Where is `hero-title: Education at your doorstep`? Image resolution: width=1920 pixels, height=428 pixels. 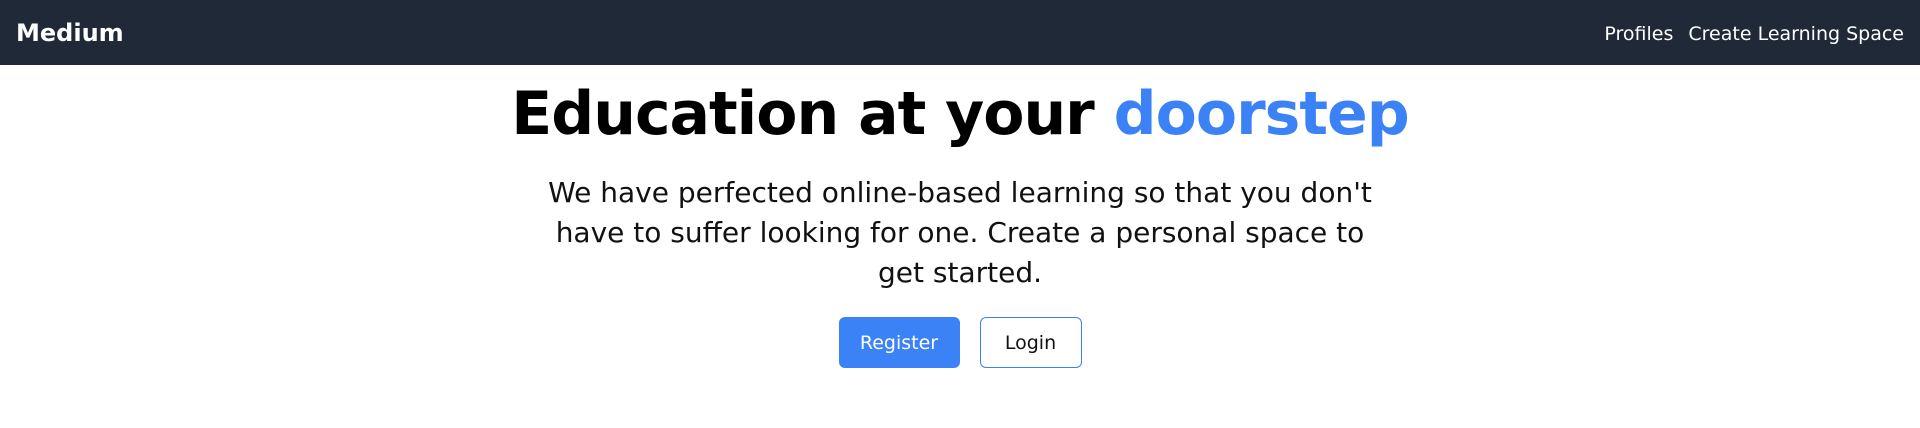 hero-title: Education at your doorstep is located at coordinates (960, 114).